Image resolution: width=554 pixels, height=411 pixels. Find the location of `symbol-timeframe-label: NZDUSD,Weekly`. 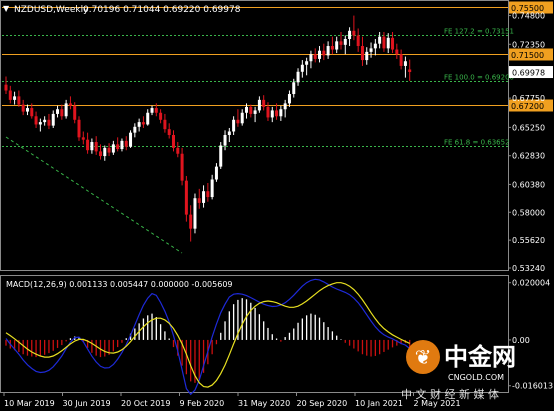

symbol-timeframe-label: NZDUSD,Weekly is located at coordinates (51, 10).